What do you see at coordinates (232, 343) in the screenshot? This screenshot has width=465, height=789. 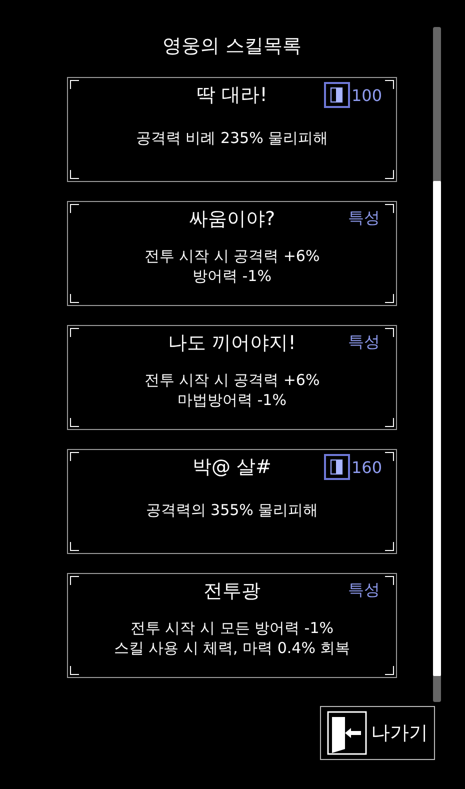 I see `skill-name: 나도 끼어야지!` at bounding box center [232, 343].